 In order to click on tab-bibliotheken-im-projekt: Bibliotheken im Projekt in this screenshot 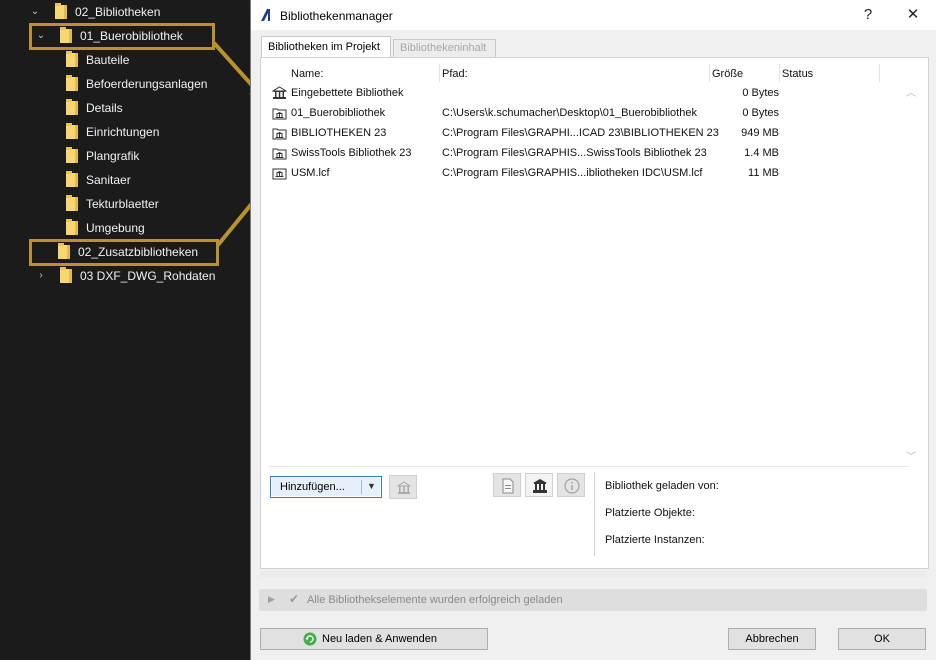, I will do `click(326, 47)`.